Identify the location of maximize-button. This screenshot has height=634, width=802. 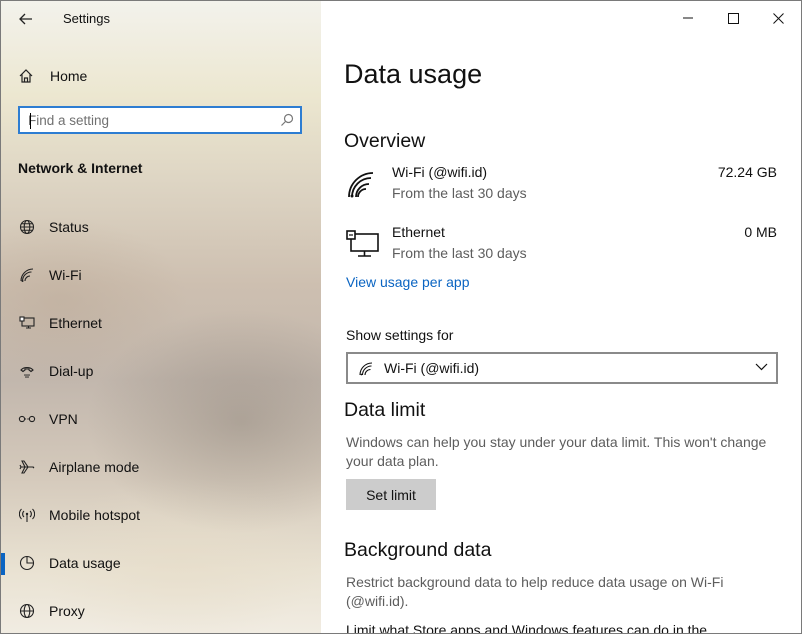
(733, 18).